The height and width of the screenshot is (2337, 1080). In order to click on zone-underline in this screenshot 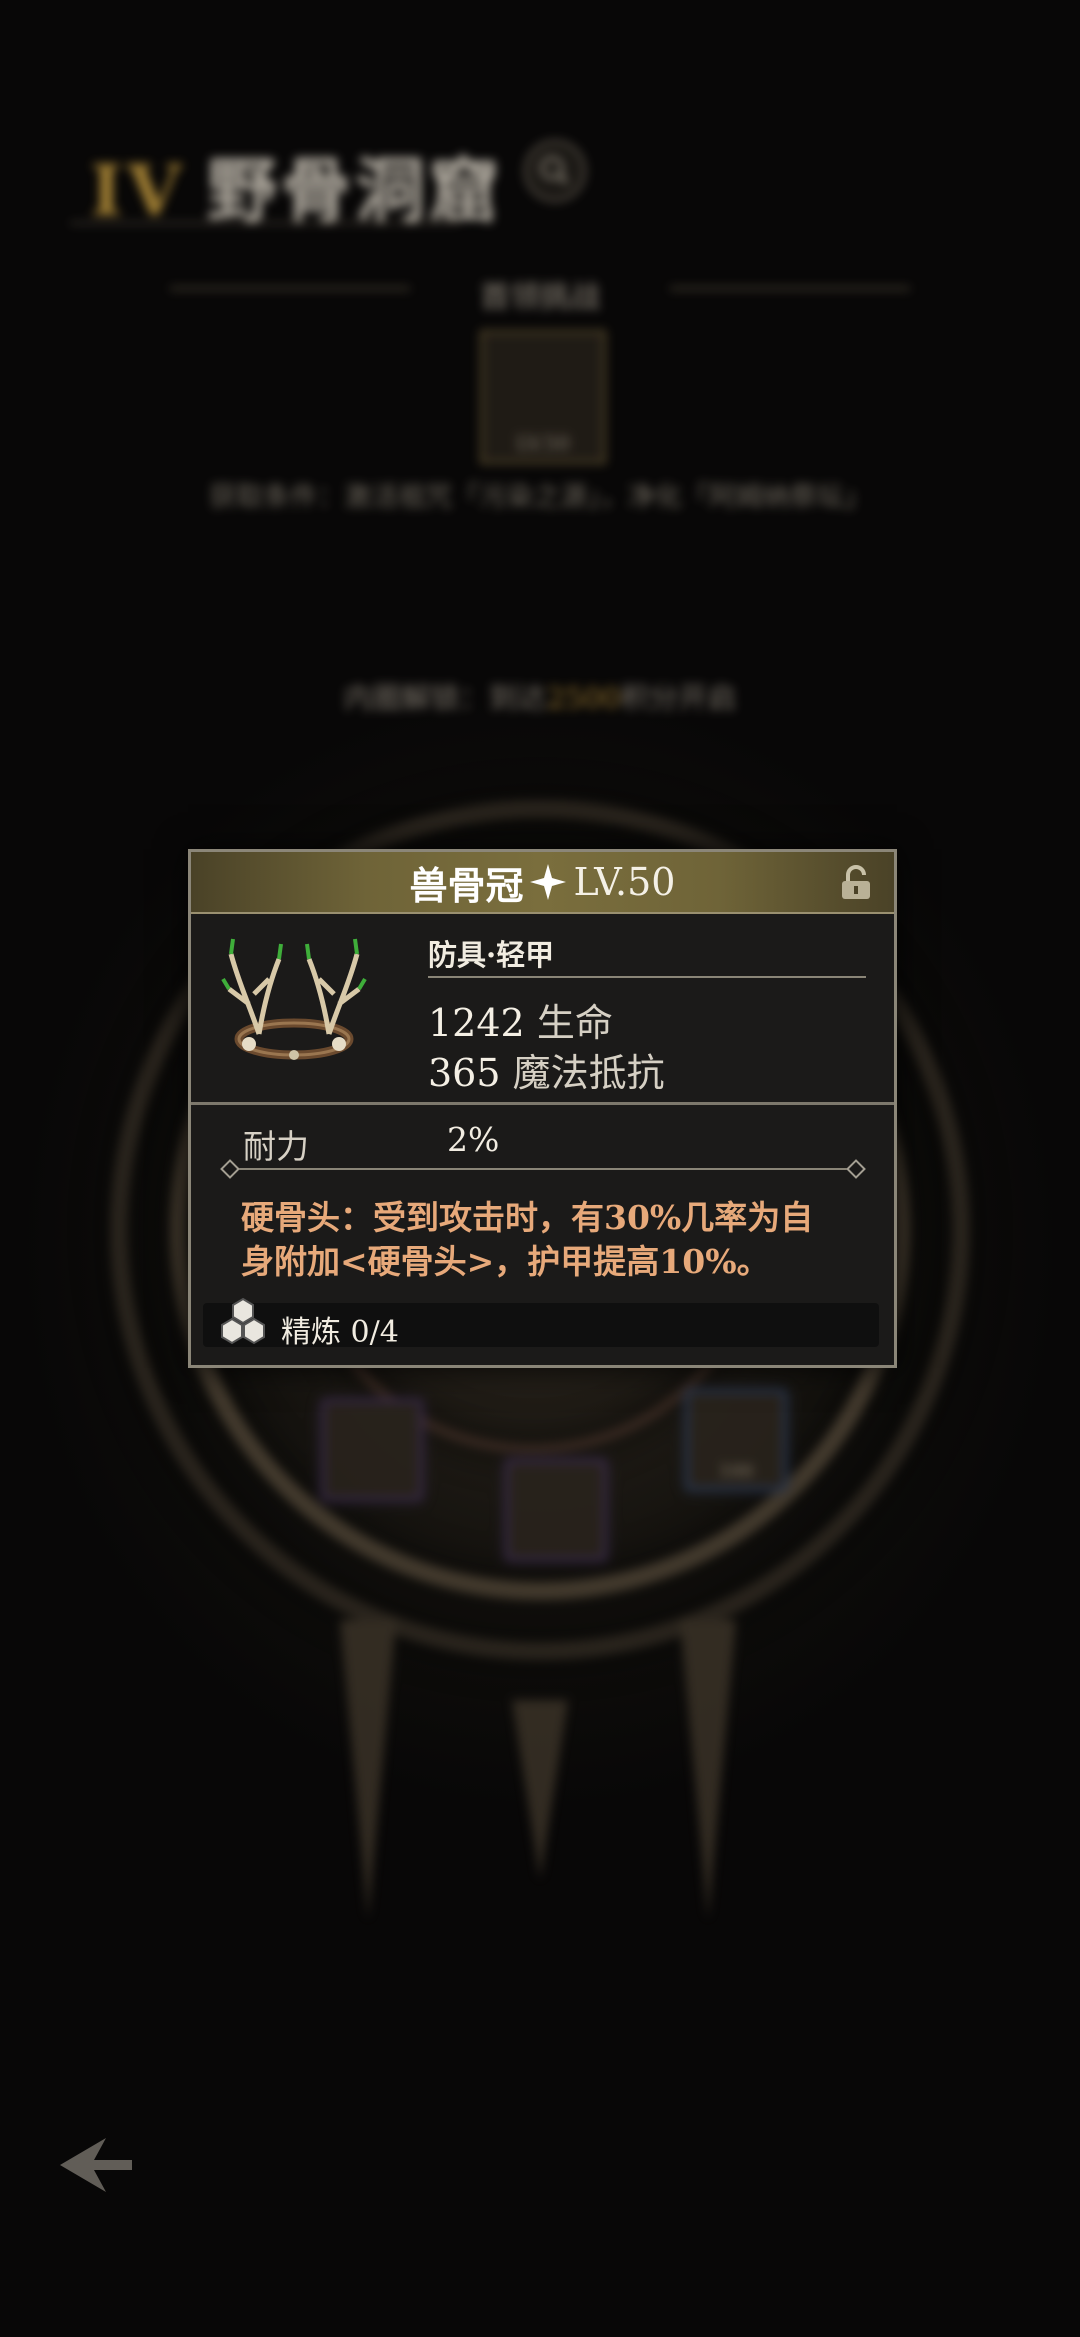, I will do `click(265, 223)`.